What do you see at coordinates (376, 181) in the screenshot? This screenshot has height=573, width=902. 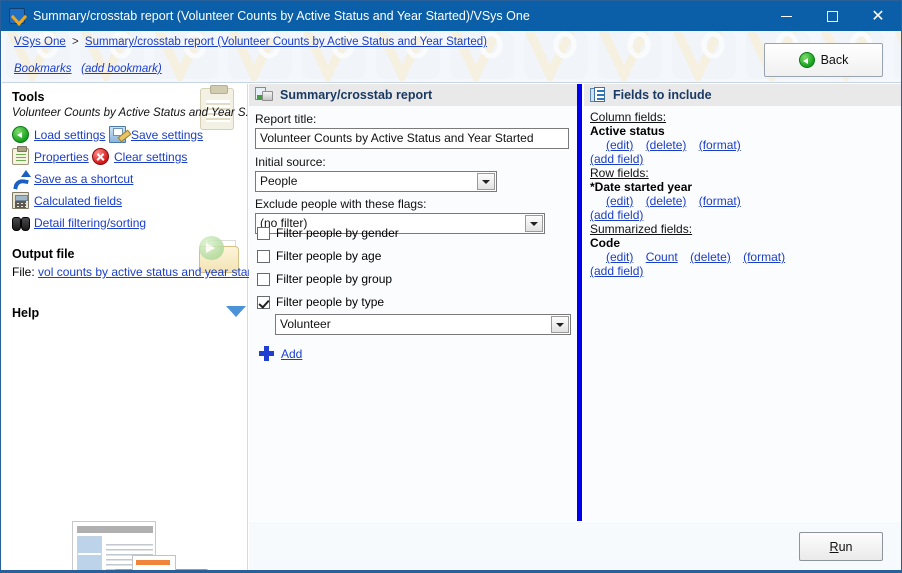 I see `initial-source-select: People` at bounding box center [376, 181].